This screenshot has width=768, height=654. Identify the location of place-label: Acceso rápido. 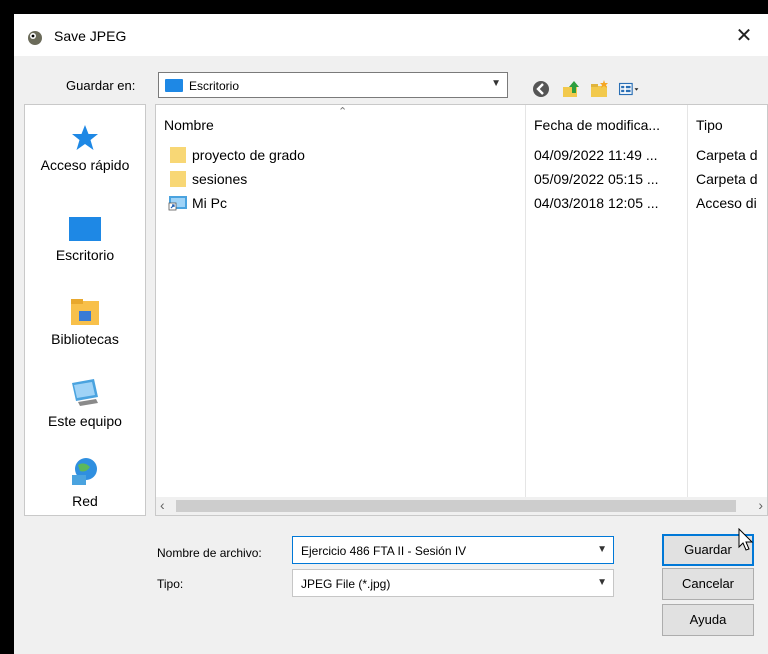
(85, 165).